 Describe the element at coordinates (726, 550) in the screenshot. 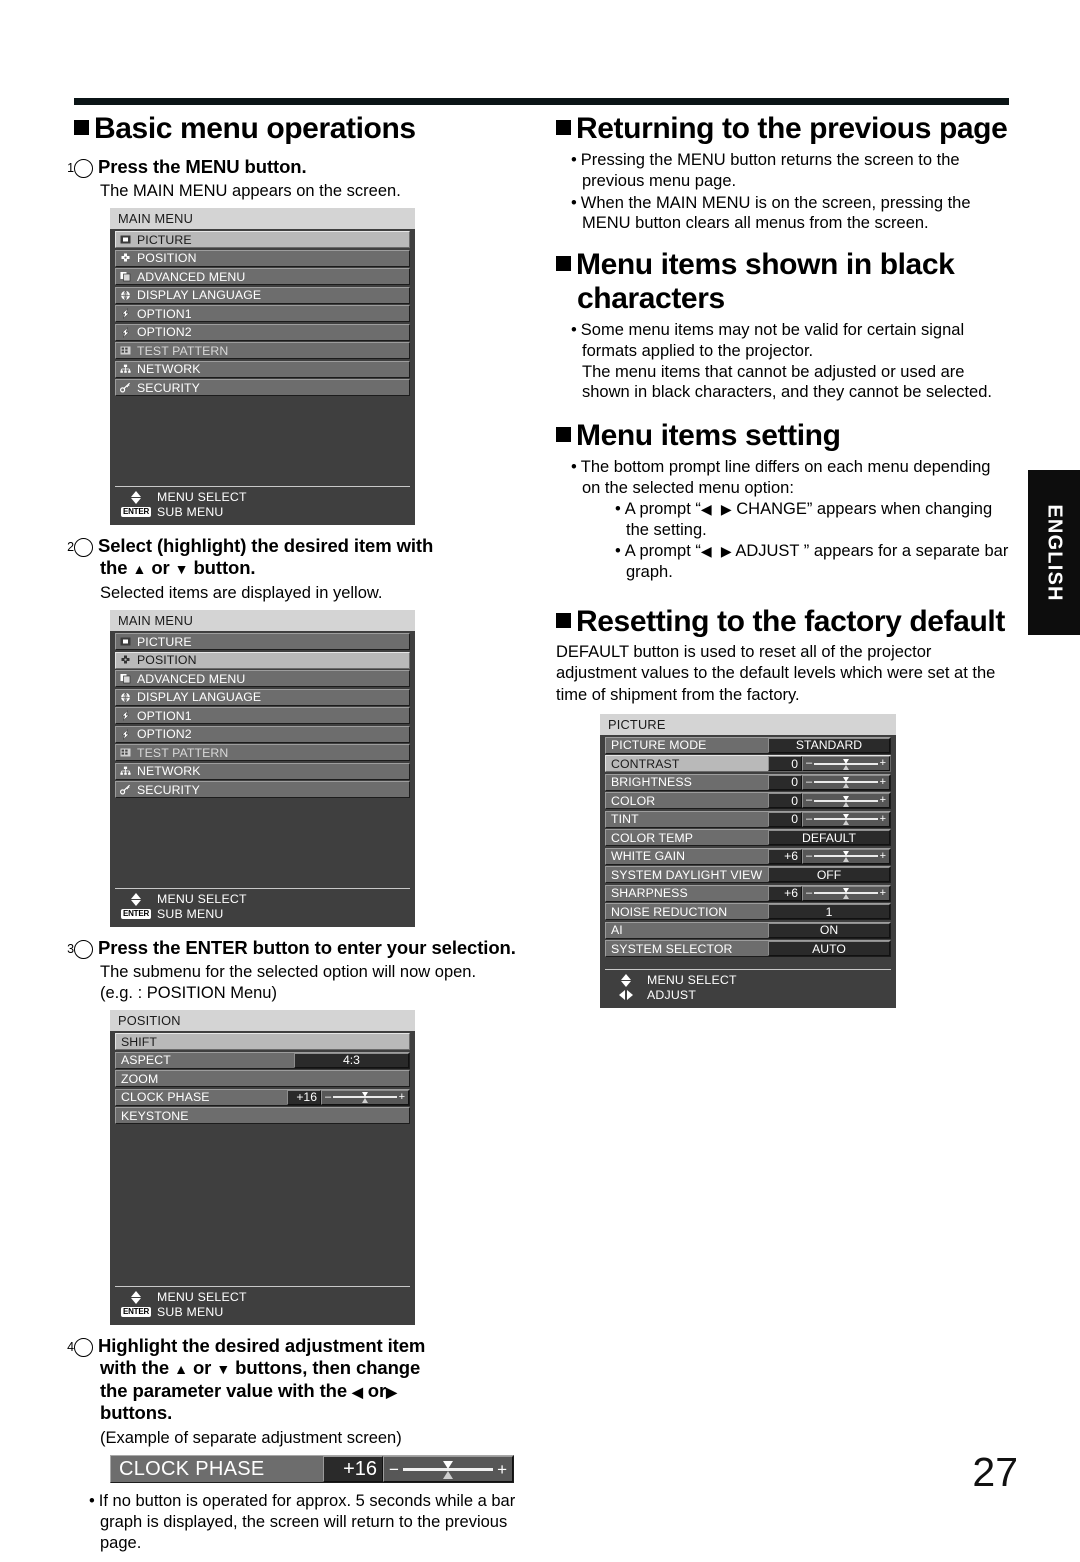

I see `right-triangle-icon: ▶` at that location.